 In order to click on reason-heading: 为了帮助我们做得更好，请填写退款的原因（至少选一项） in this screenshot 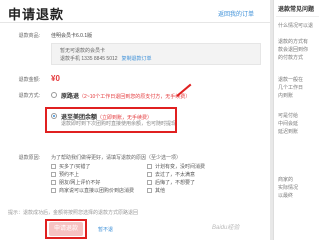, I will do `click(116, 158)`.